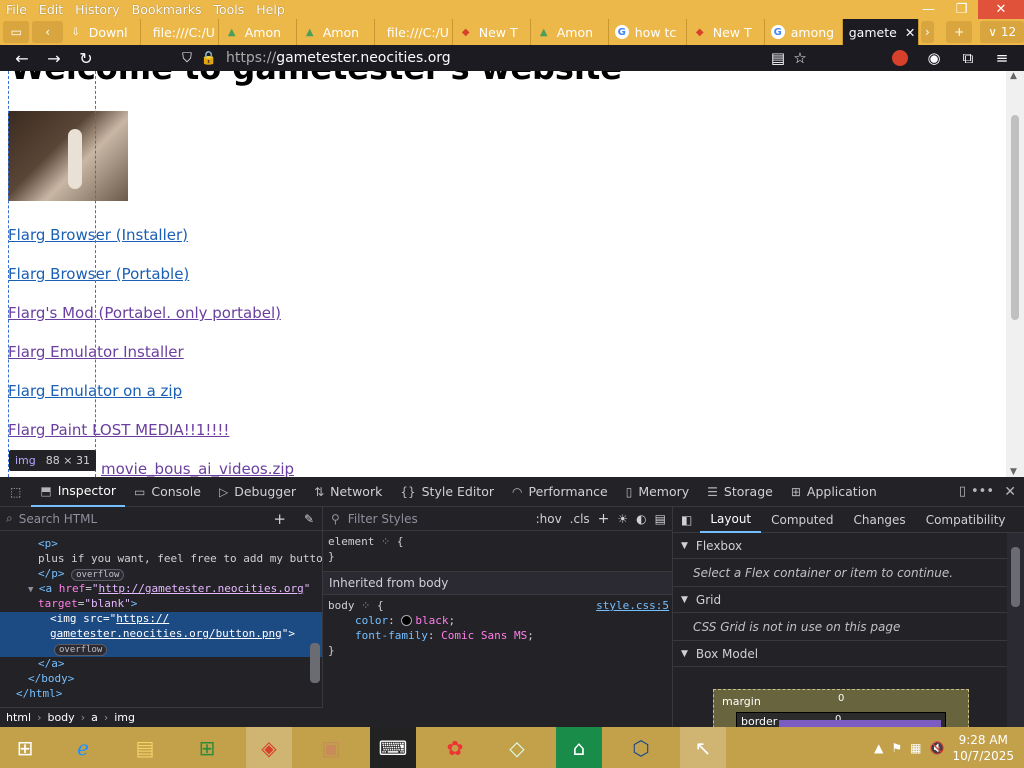 This screenshot has height=768, width=1024. Describe the element at coordinates (900, 58) in the screenshot. I see `extension-icon` at that location.